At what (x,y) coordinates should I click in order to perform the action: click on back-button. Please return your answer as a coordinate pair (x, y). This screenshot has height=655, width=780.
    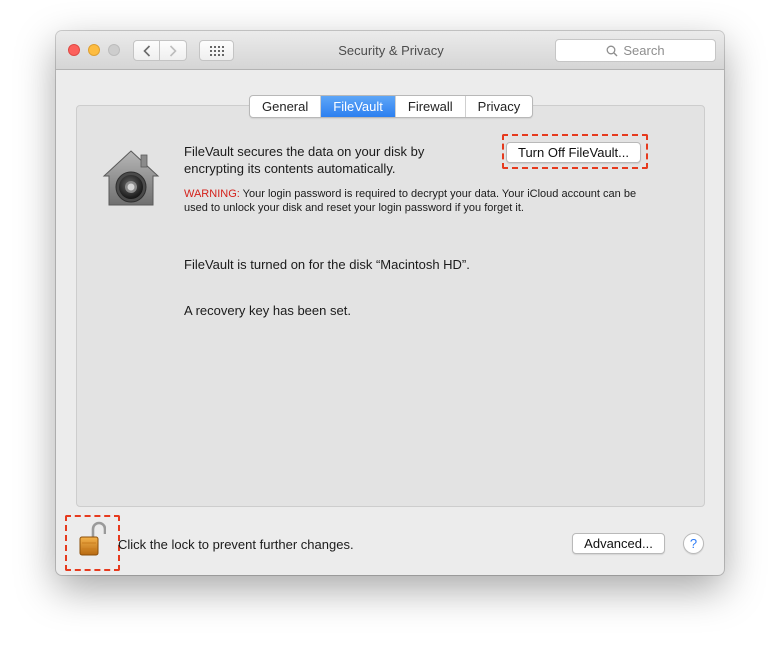
    Looking at the image, I should click on (146, 50).